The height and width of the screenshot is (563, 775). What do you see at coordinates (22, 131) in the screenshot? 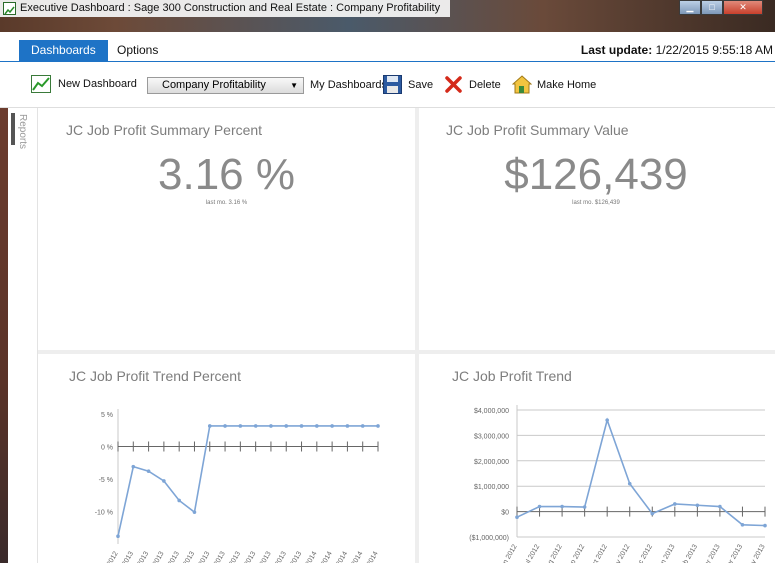
I see `reports-tab: Reports` at bounding box center [22, 131].